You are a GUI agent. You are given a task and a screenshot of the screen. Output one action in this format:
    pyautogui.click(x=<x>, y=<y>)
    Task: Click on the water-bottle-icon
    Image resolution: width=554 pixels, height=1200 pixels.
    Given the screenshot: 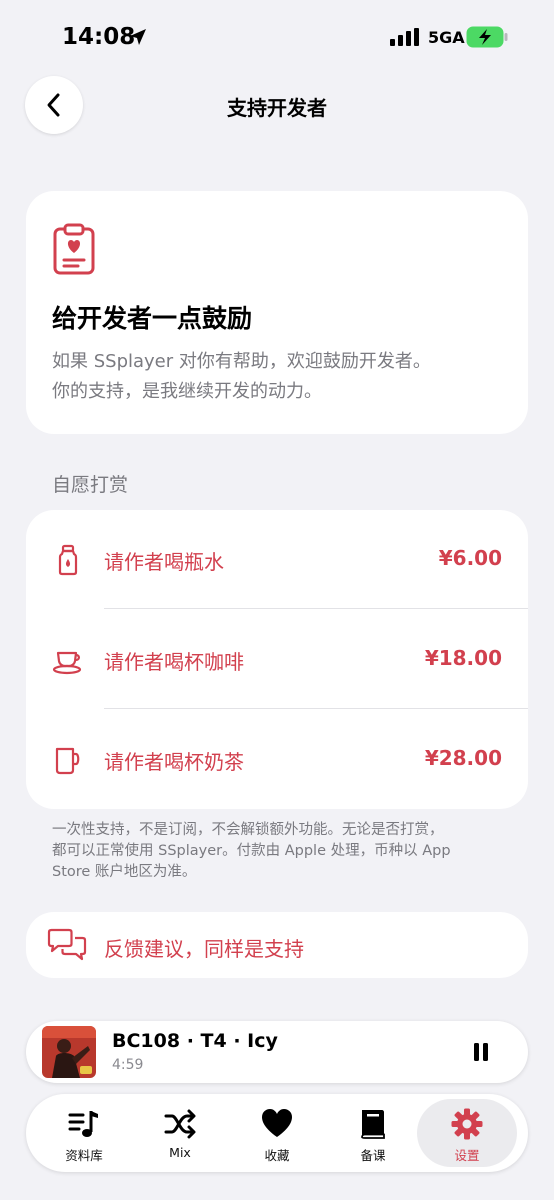 What is the action you would take?
    pyautogui.click(x=68, y=560)
    